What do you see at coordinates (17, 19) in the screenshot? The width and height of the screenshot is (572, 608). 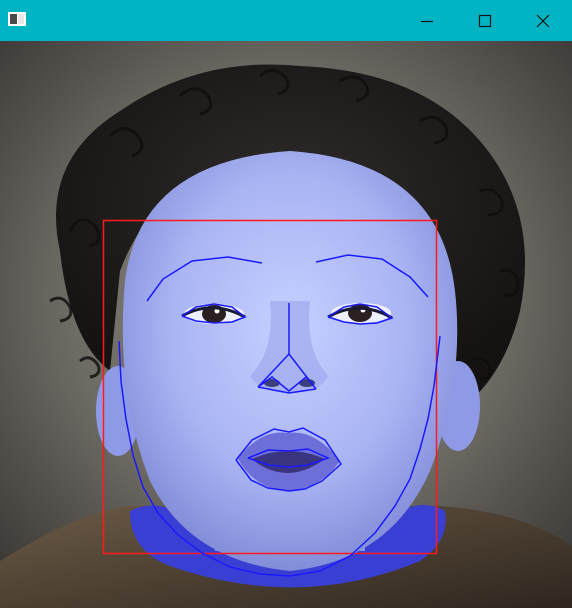 I see `app-icon` at bounding box center [17, 19].